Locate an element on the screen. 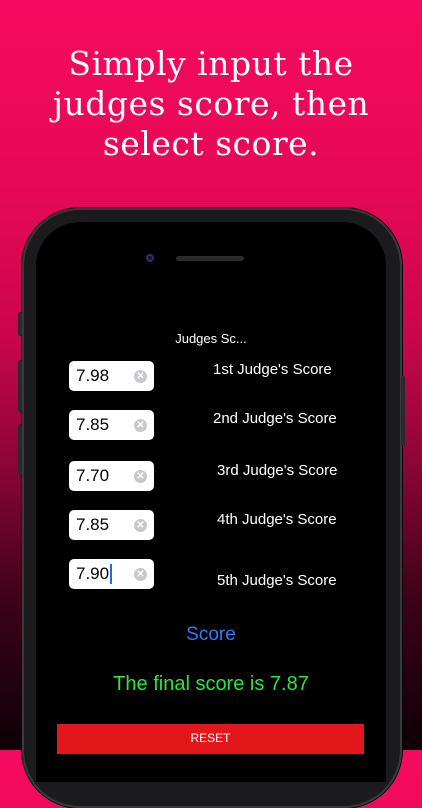 The image size is (422, 808). judge-1-score-input: 7.98 ✕ is located at coordinates (111, 376).